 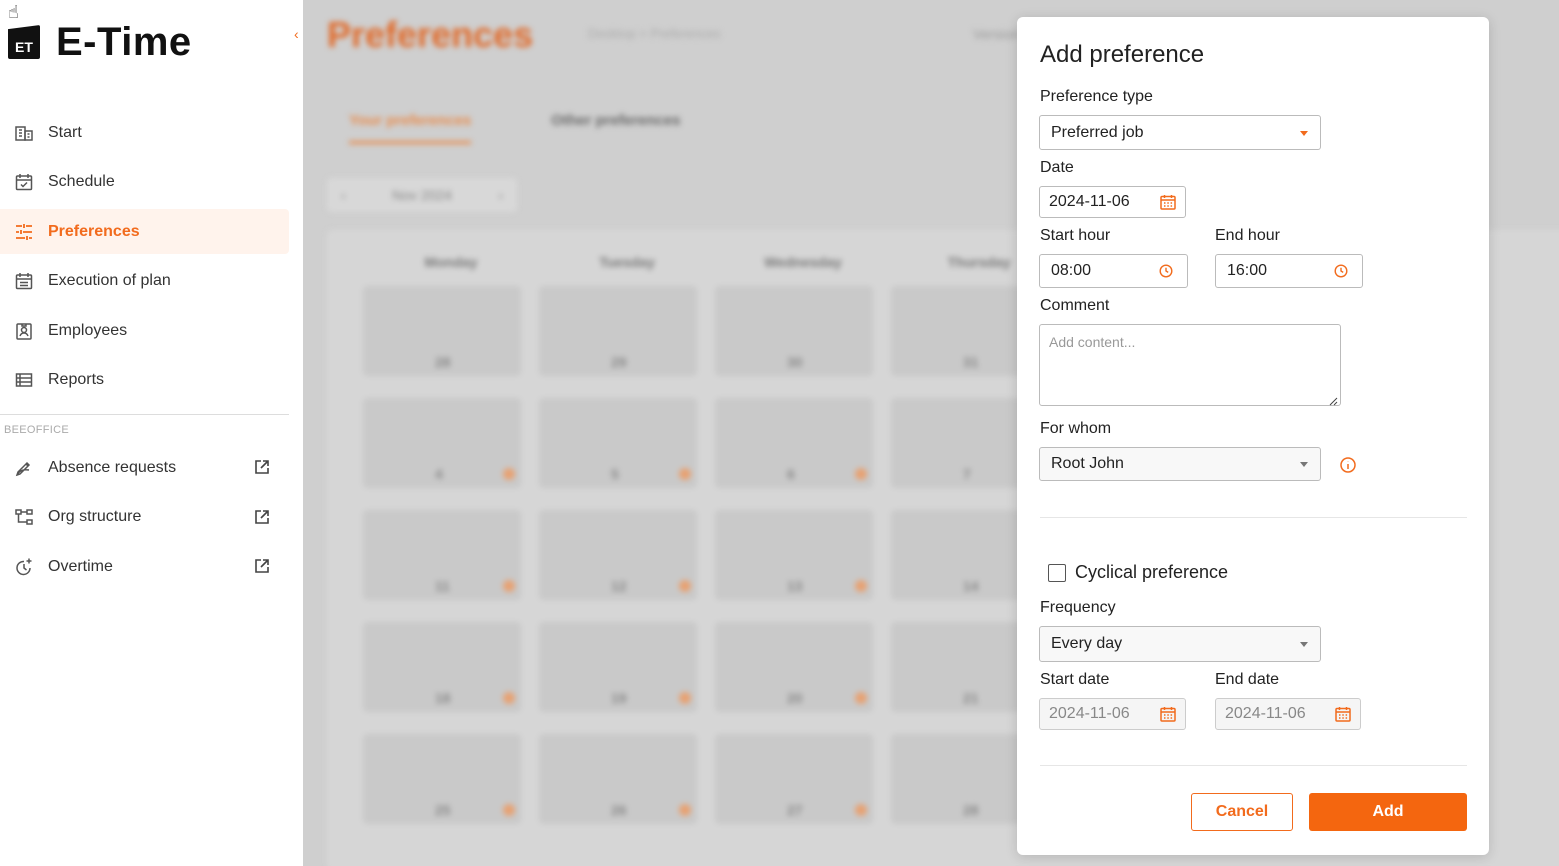 What do you see at coordinates (94, 231) in the screenshot?
I see `sidebar-item-label: Preferences` at bounding box center [94, 231].